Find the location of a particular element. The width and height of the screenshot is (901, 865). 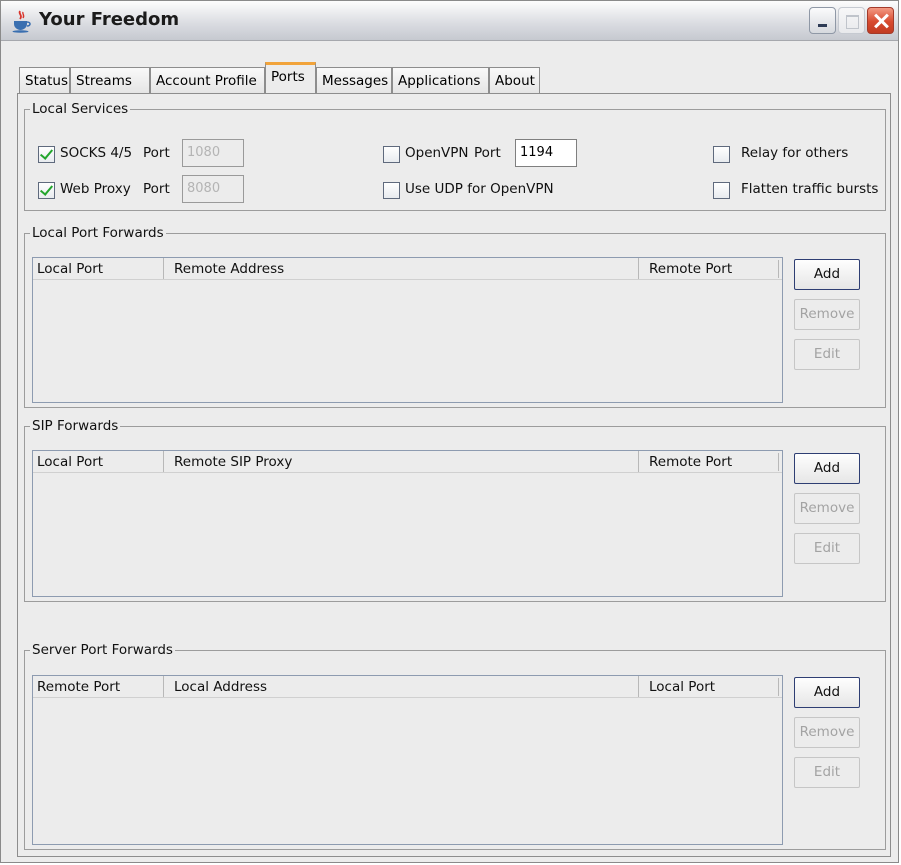

minimize-icon is located at coordinates (822, 20).